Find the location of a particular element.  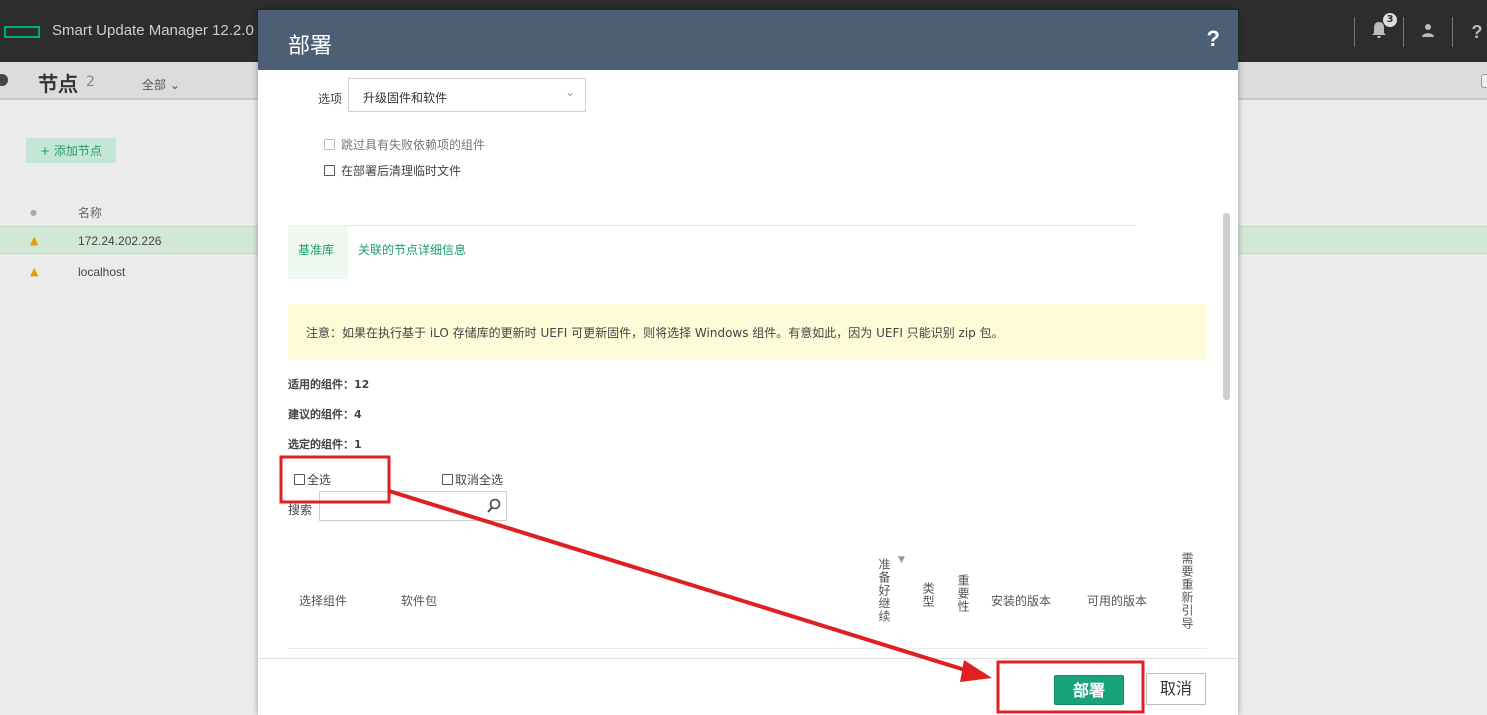

checkbox-label: 取消全选 is located at coordinates (479, 480).